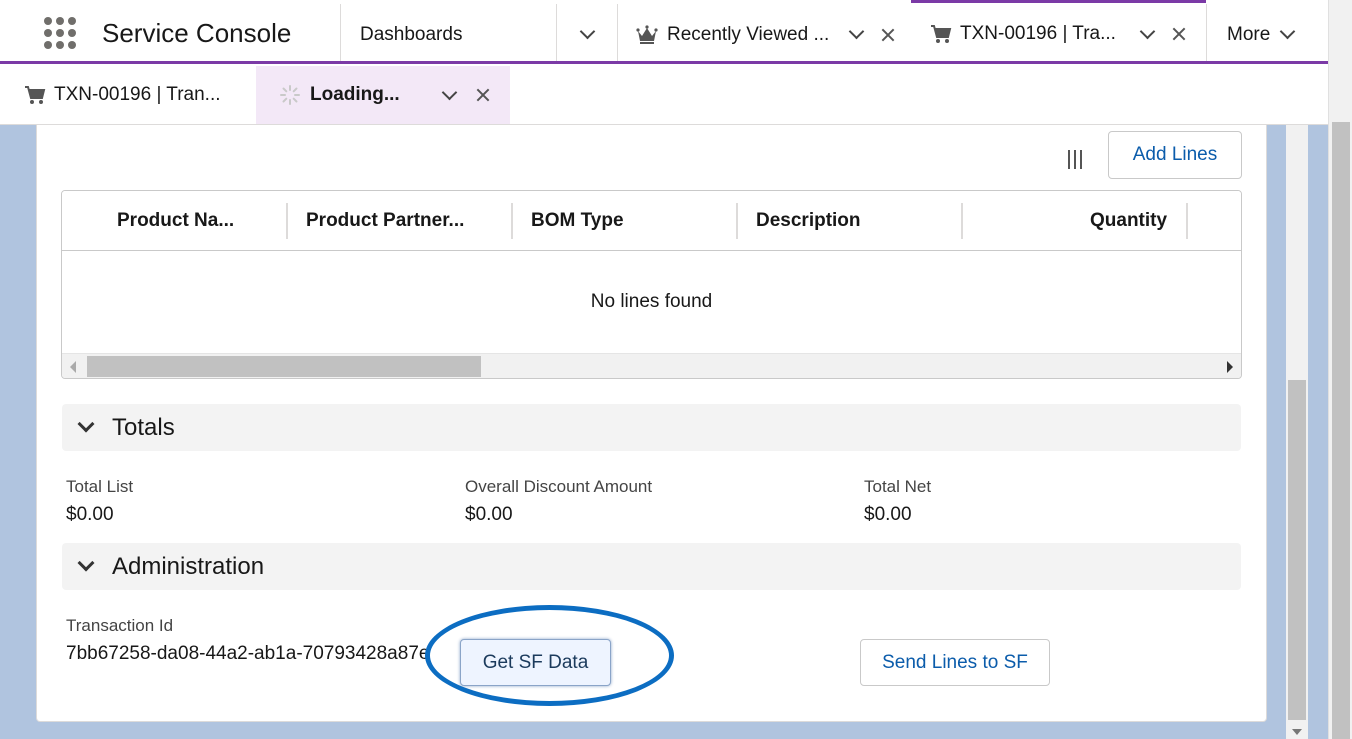 The height and width of the screenshot is (739, 1352). I want to click on total-net-label: Total Net, so click(898, 486).